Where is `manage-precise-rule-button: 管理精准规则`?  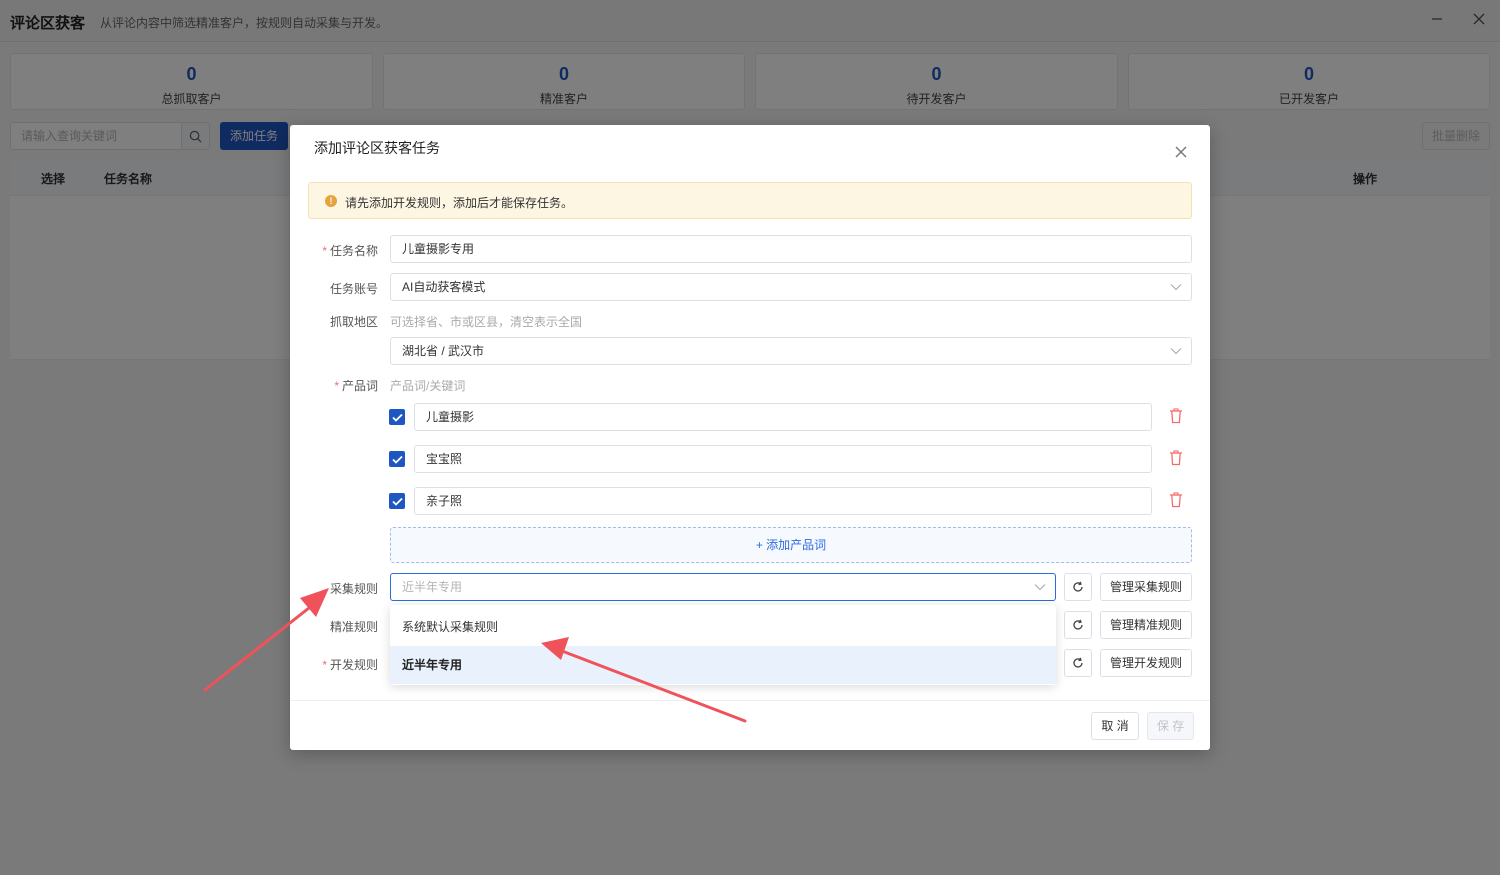
manage-precise-rule-button: 管理精准规则 is located at coordinates (1146, 625).